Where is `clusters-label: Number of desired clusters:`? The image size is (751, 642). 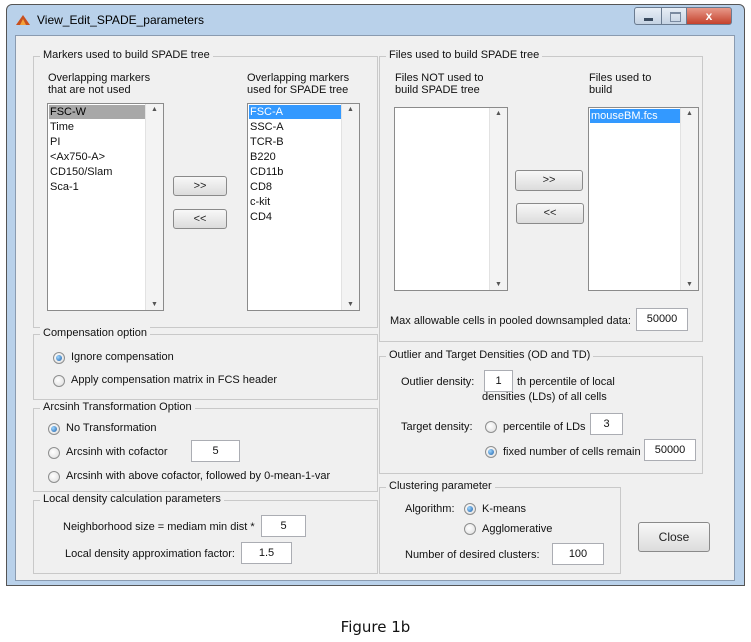
clusters-label: Number of desired clusters: is located at coordinates (472, 555).